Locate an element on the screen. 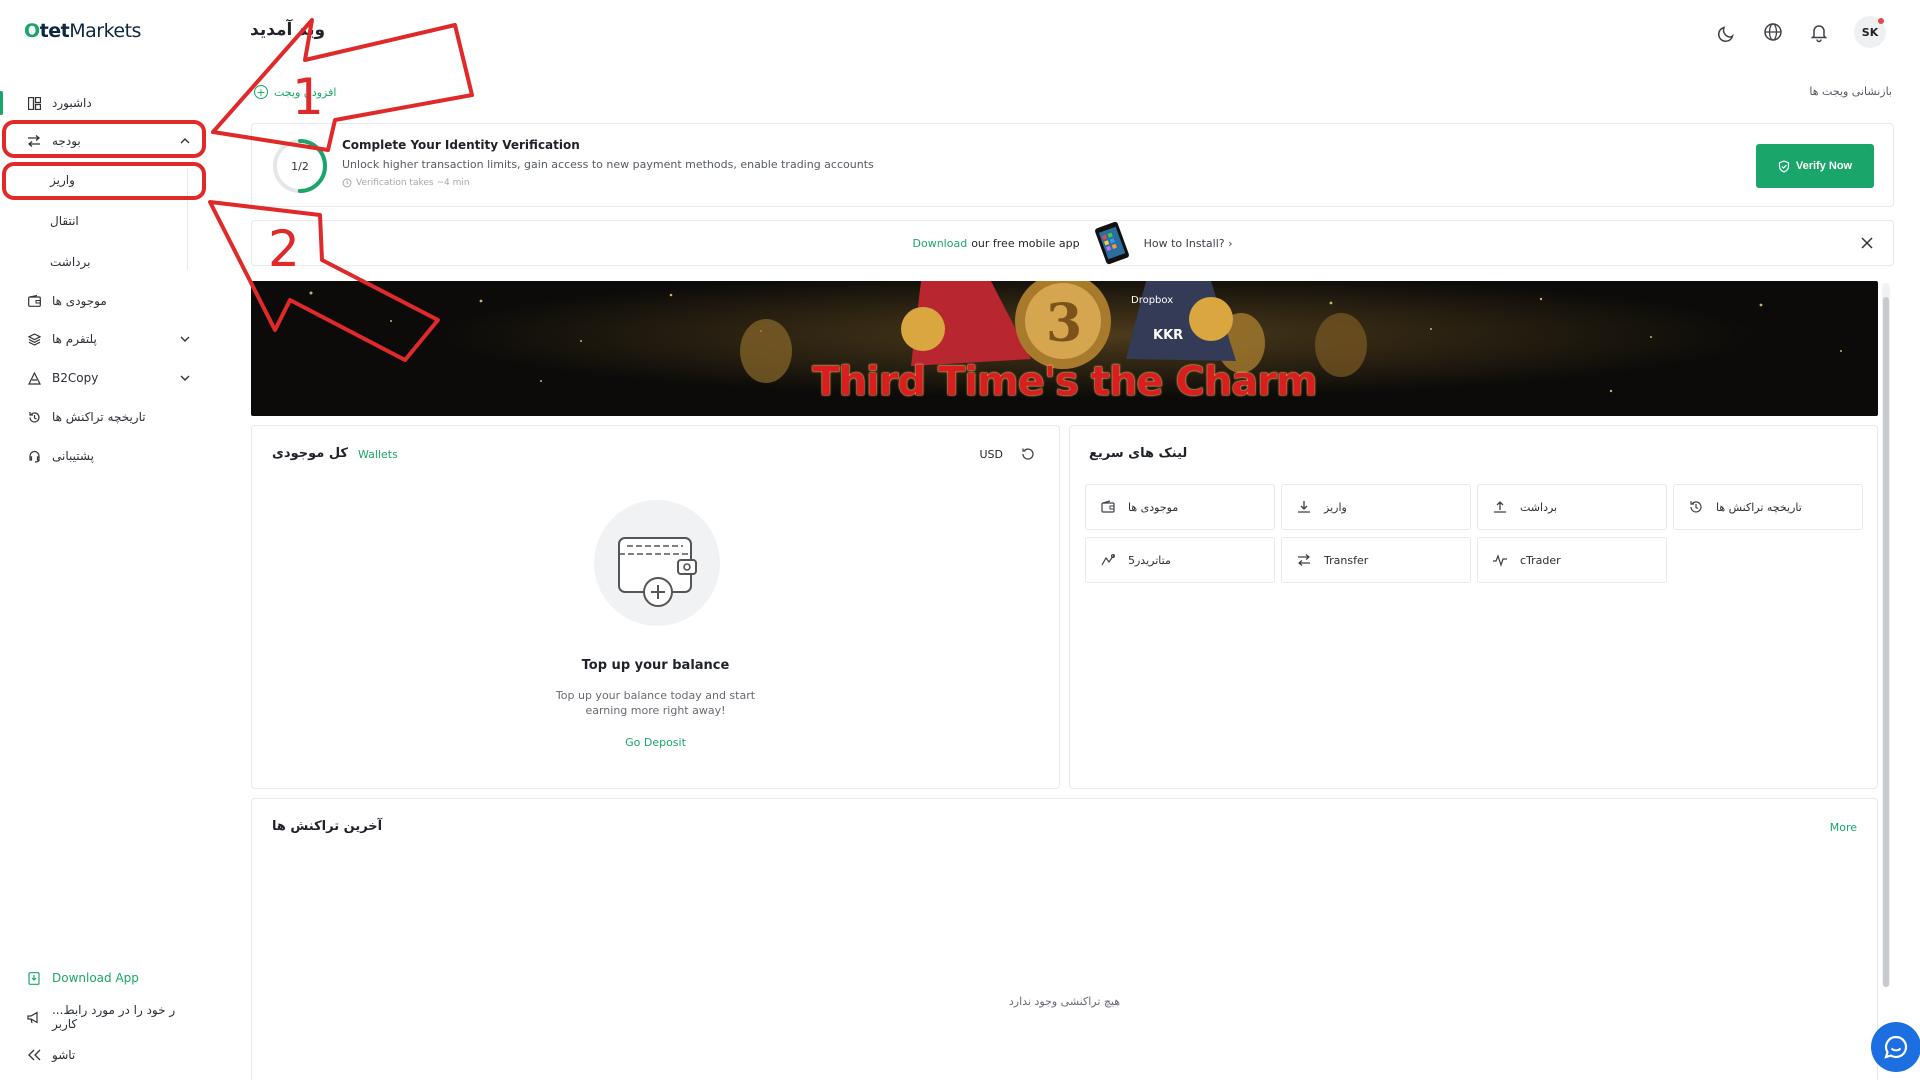 The image size is (1920, 1080). moon-icon is located at coordinates (1727, 32).